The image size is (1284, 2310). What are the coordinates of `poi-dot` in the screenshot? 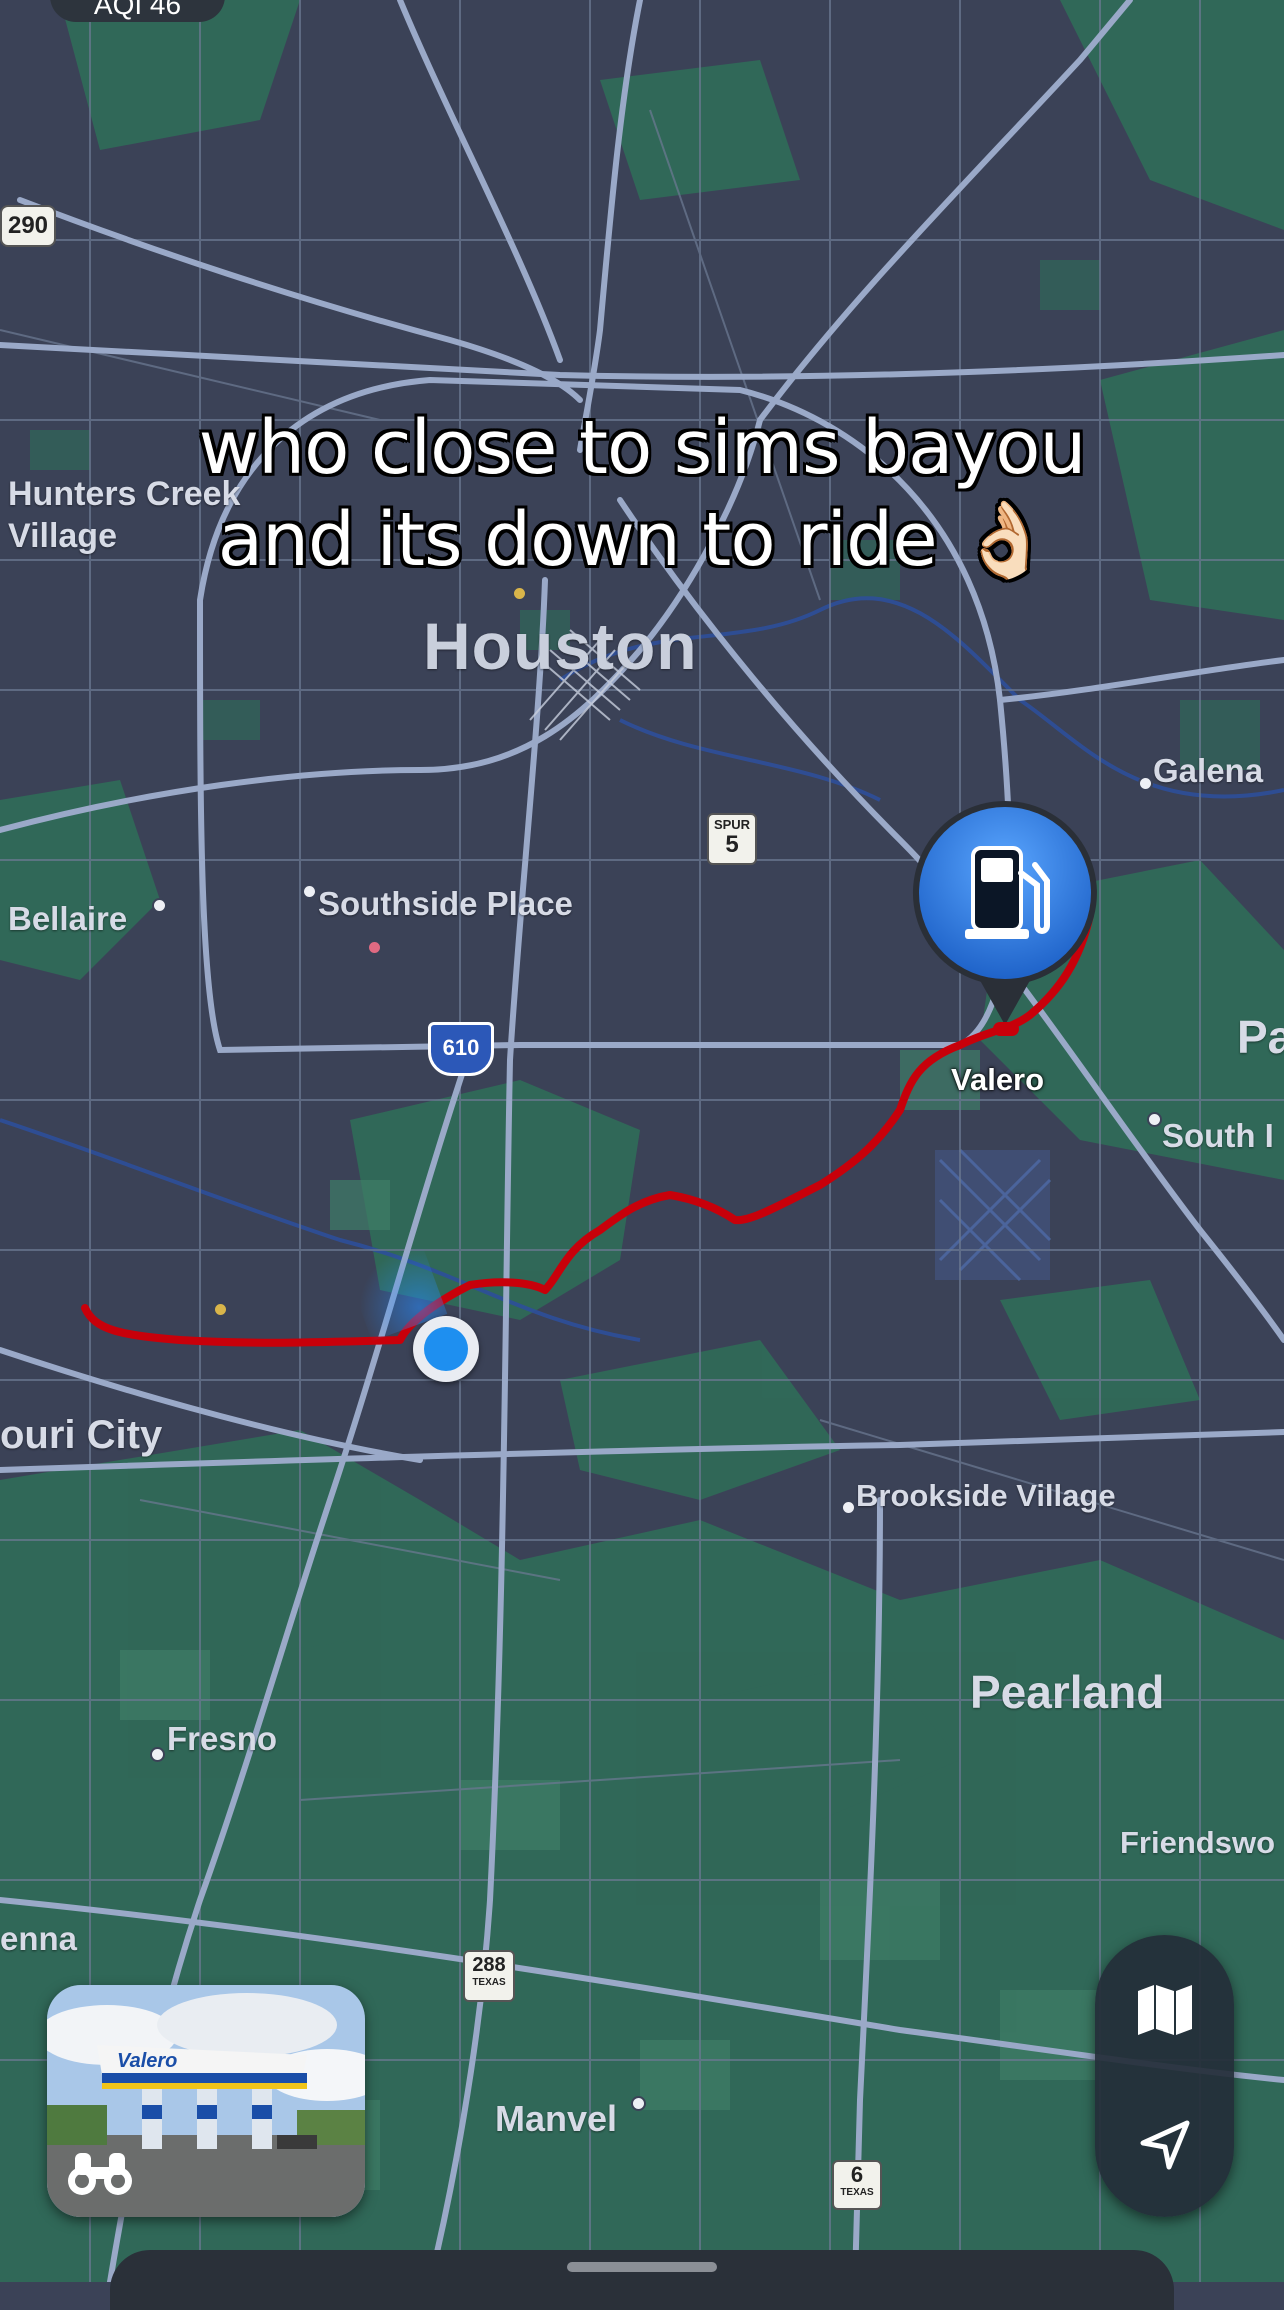 It's located at (374, 947).